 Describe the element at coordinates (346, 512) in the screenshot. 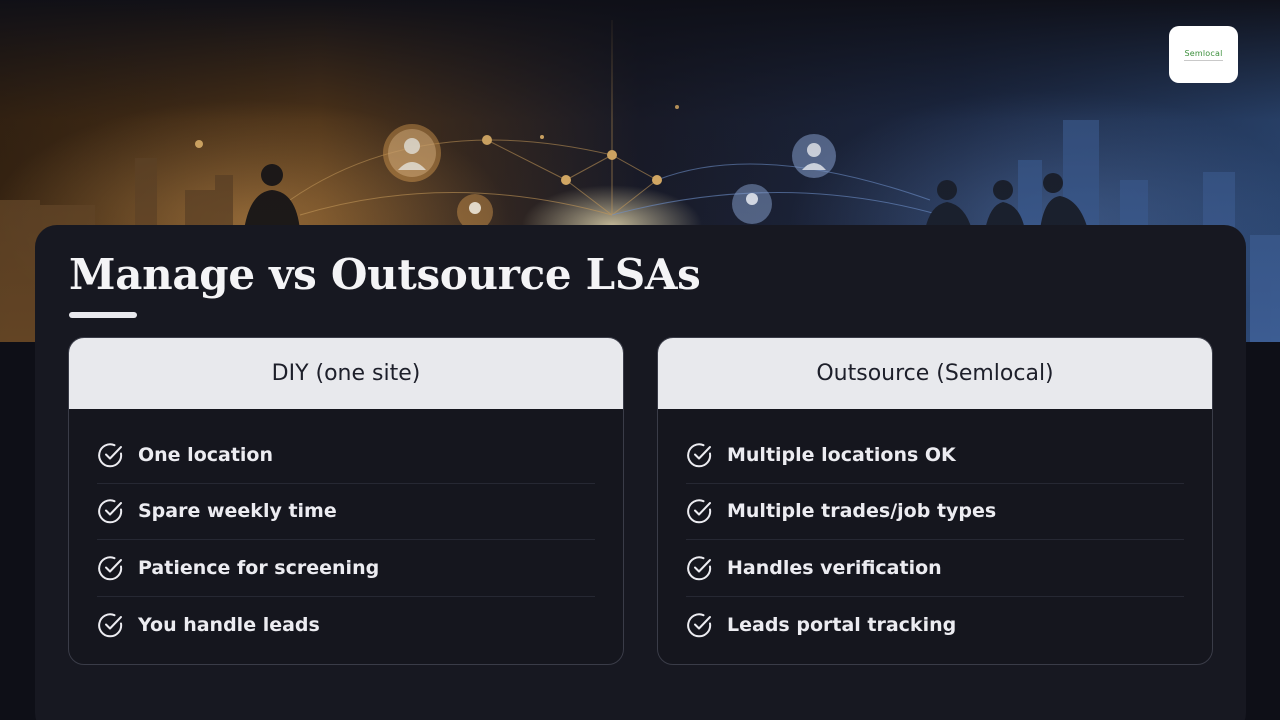

I see `list-item: Spare weekly time` at that location.